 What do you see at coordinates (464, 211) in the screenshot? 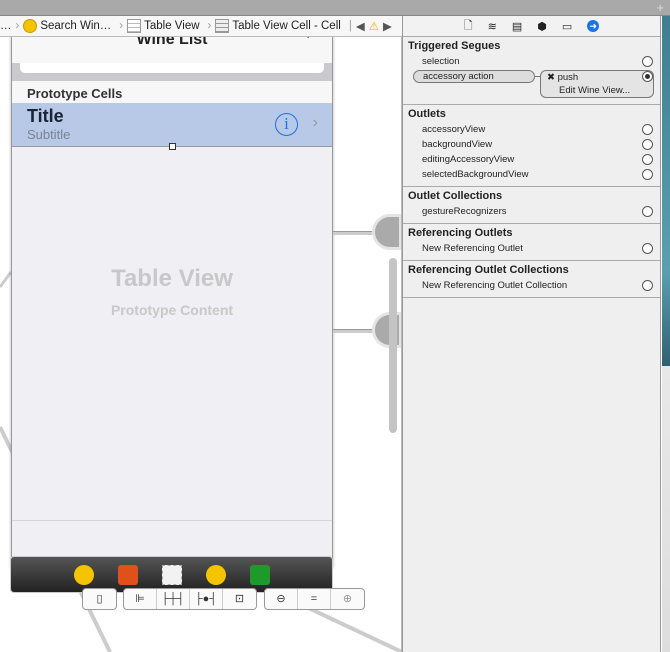
I see `outlet-label: gestureRecognizers` at bounding box center [464, 211].